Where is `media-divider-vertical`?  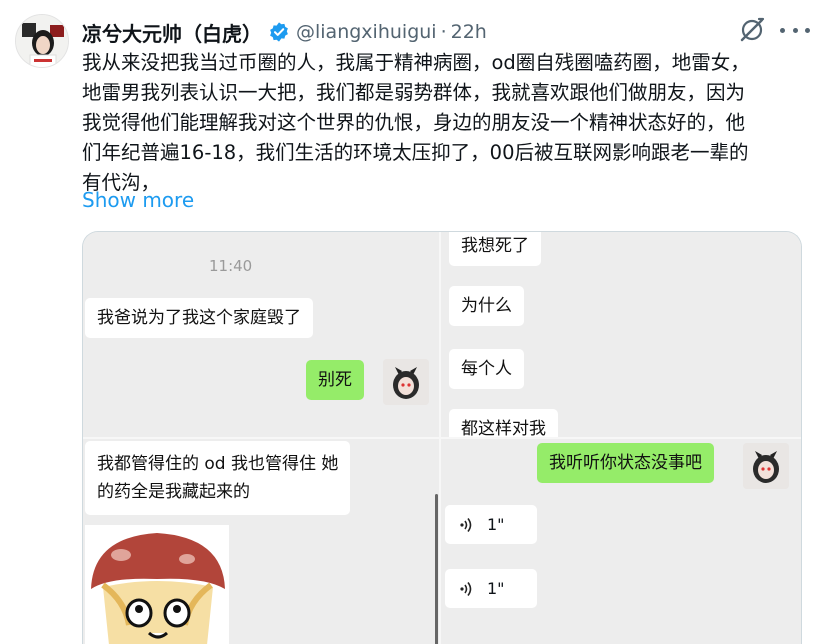 media-divider-vertical is located at coordinates (440, 438).